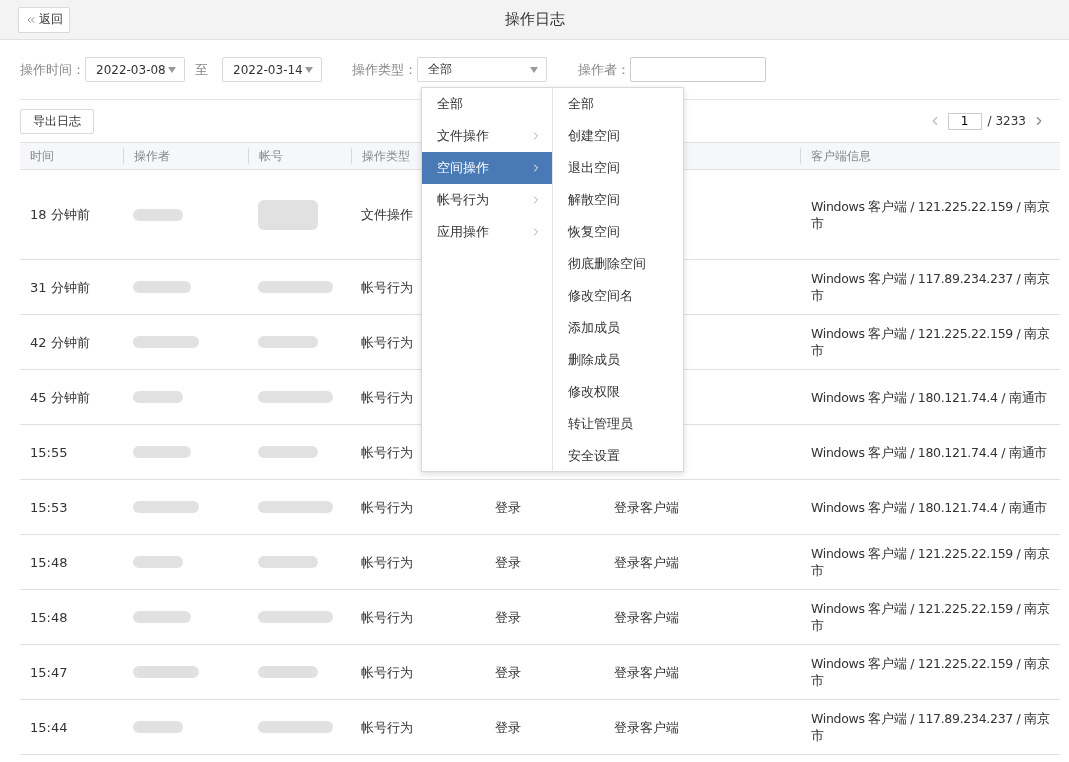 This screenshot has width=1069, height=762. What do you see at coordinates (1006, 121) in the screenshot?
I see `page-total: / 3233` at bounding box center [1006, 121].